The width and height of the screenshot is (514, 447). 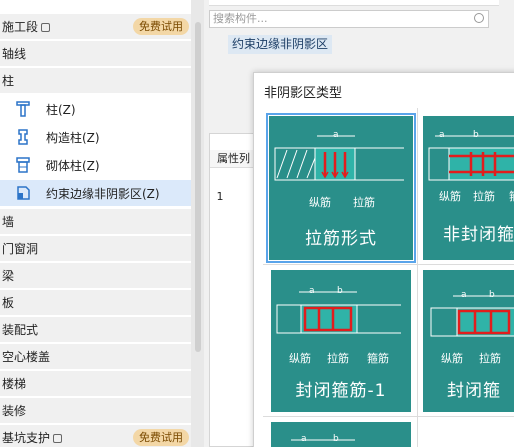 I want to click on tree-category-decoration: 装修, so click(x=95, y=410).